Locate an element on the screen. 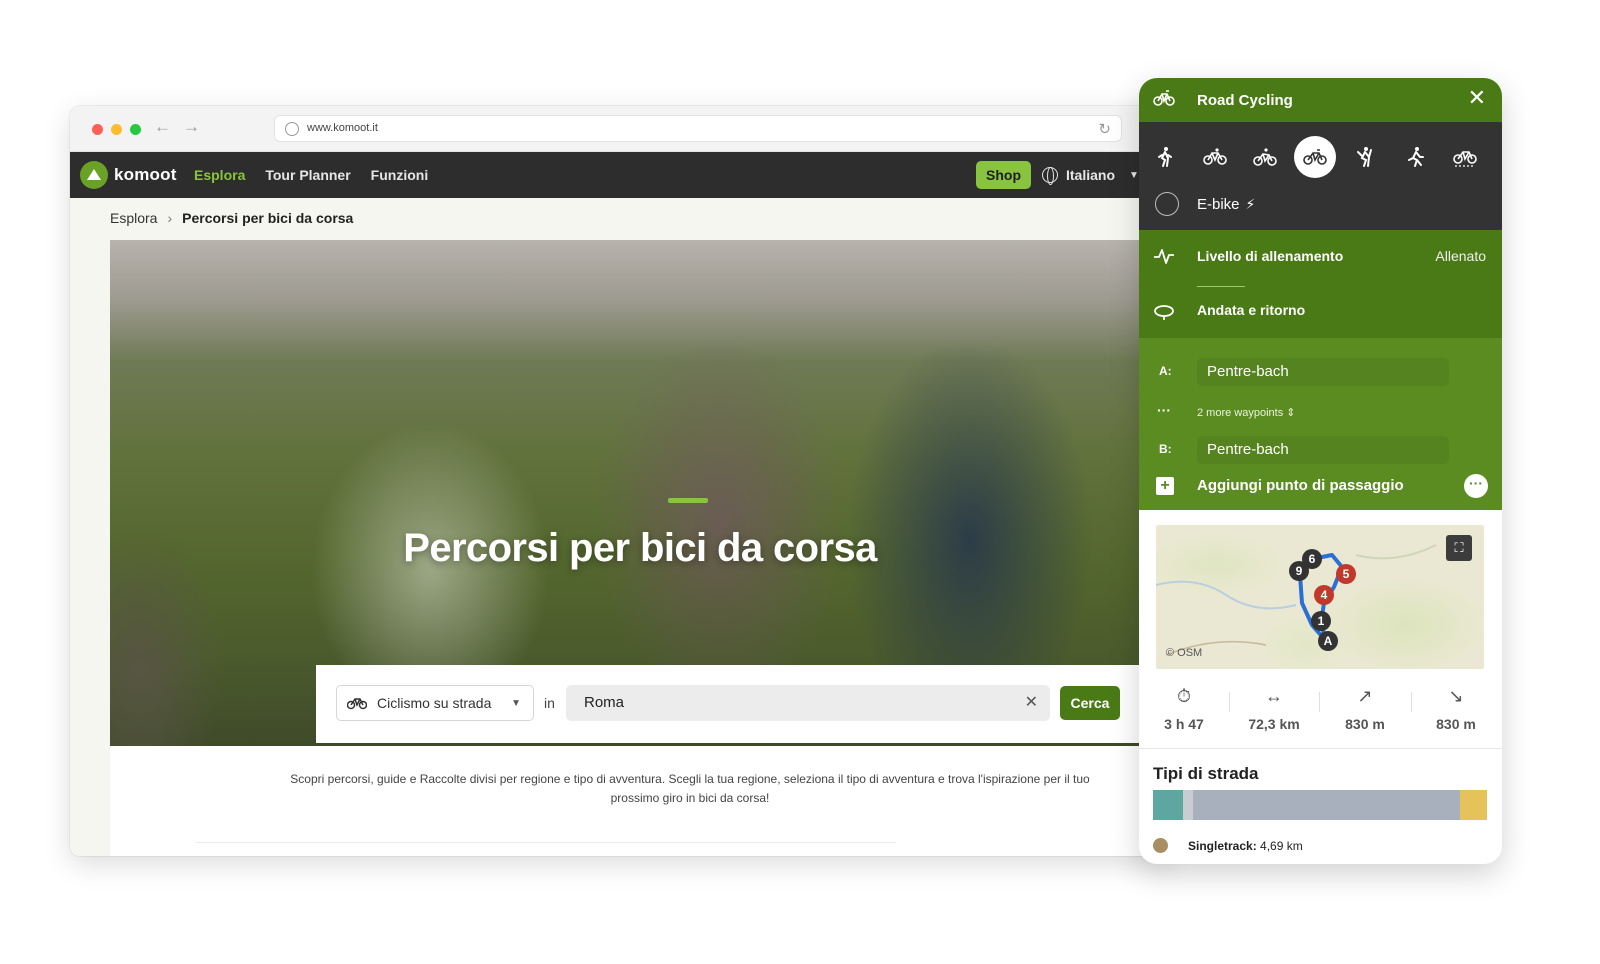 The height and width of the screenshot is (964, 1600). close-icon: ✕ is located at coordinates (1477, 98).